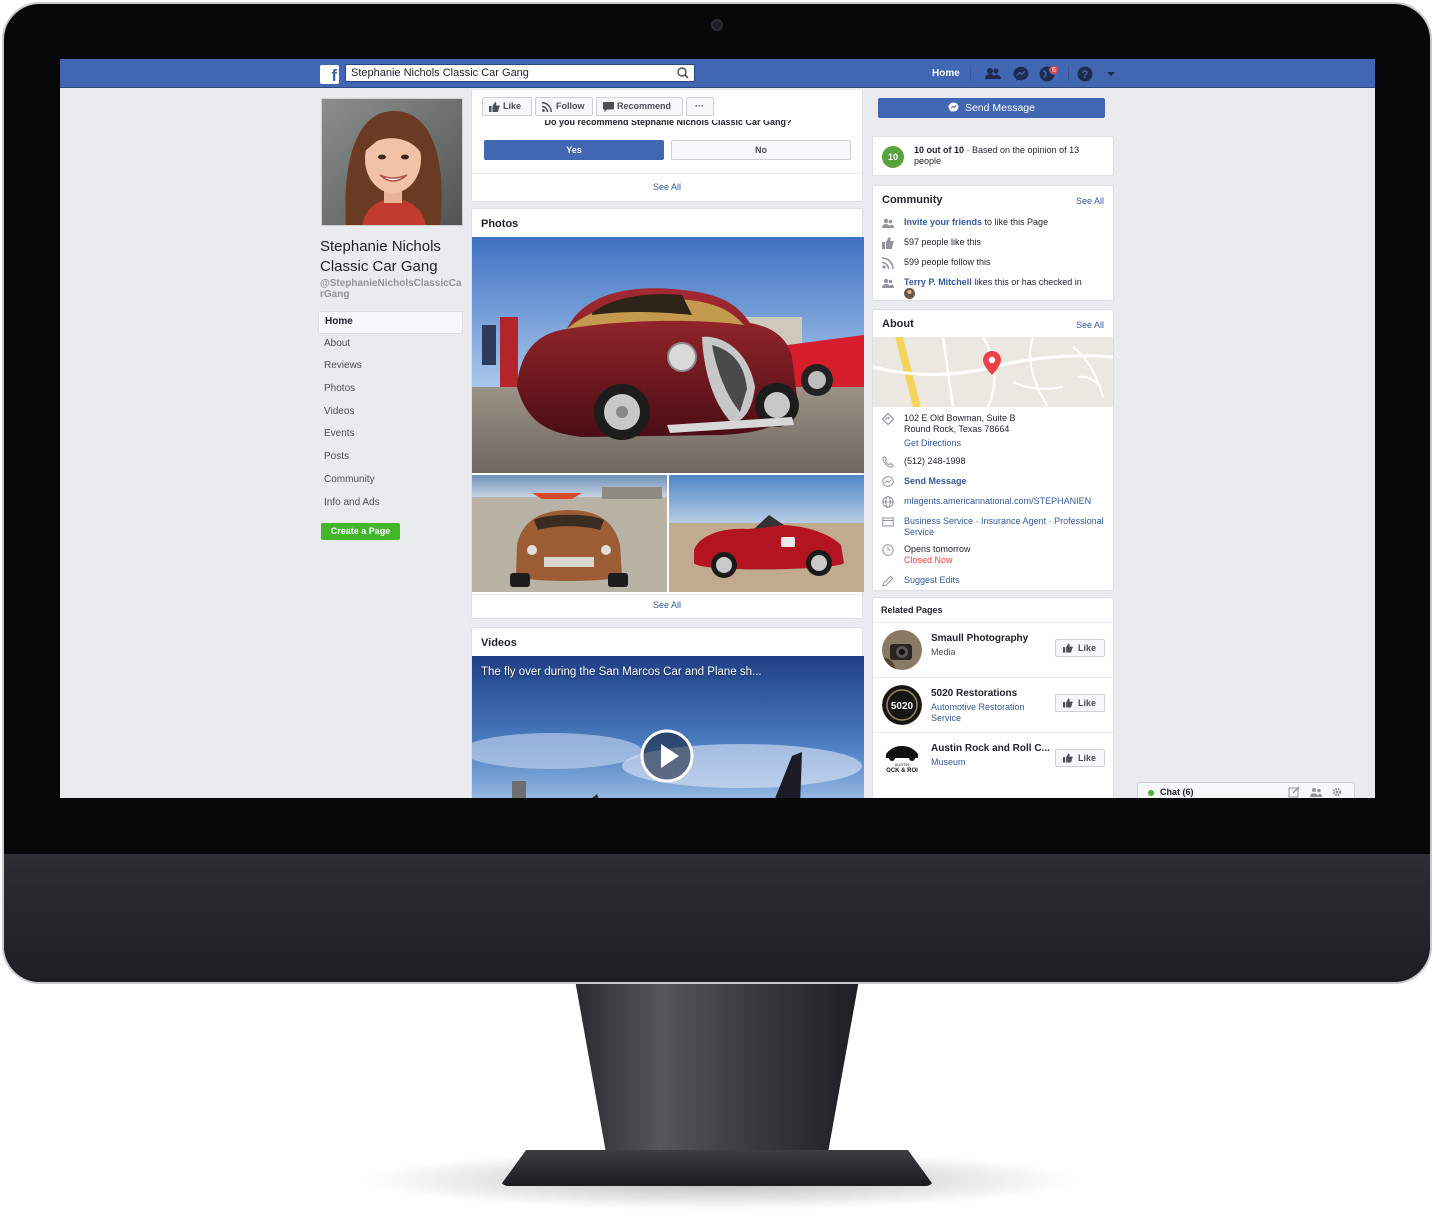  I want to click on related-page-avatar, so click(902, 650).